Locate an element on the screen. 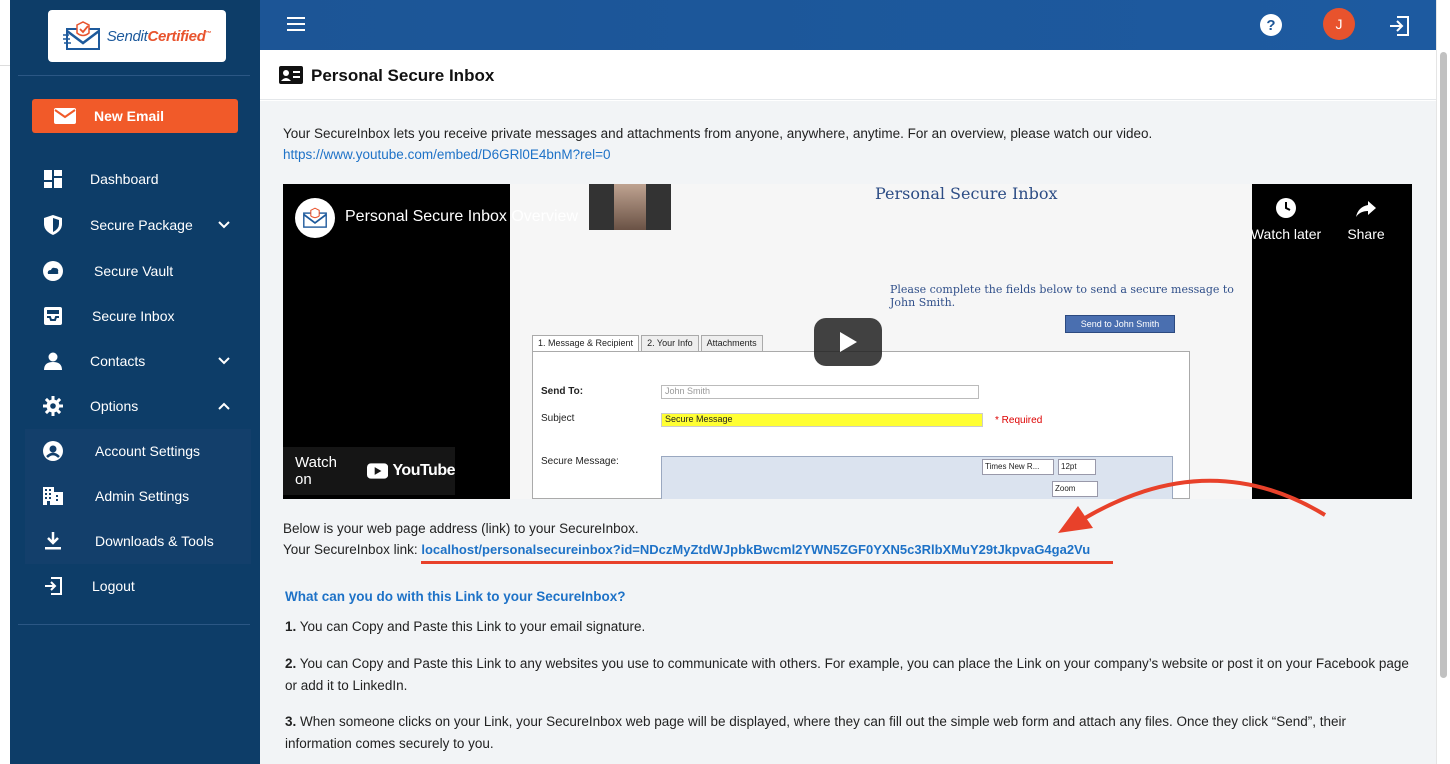  sidebar-item-admin-settings: Admin Settings is located at coordinates (135, 496).